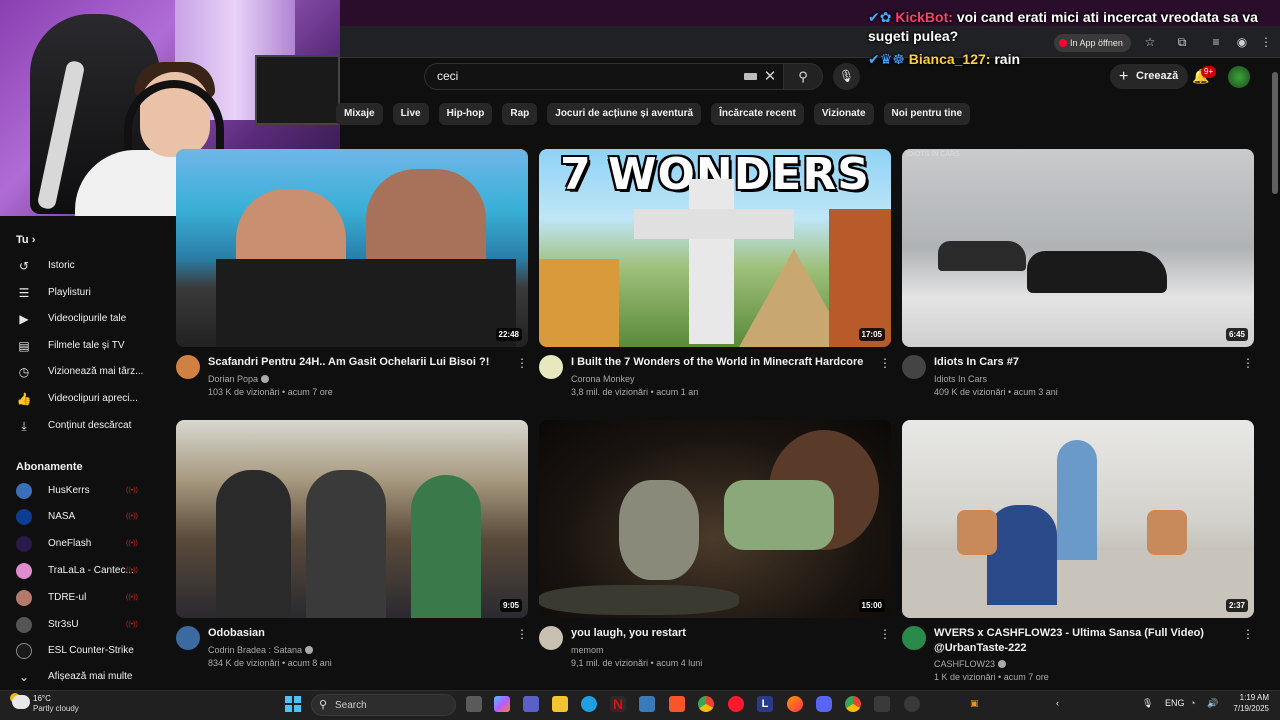 The width and height of the screenshot is (1280, 720). What do you see at coordinates (1253, 697) in the screenshot?
I see `clock-time: 1:19 AM` at bounding box center [1253, 697].